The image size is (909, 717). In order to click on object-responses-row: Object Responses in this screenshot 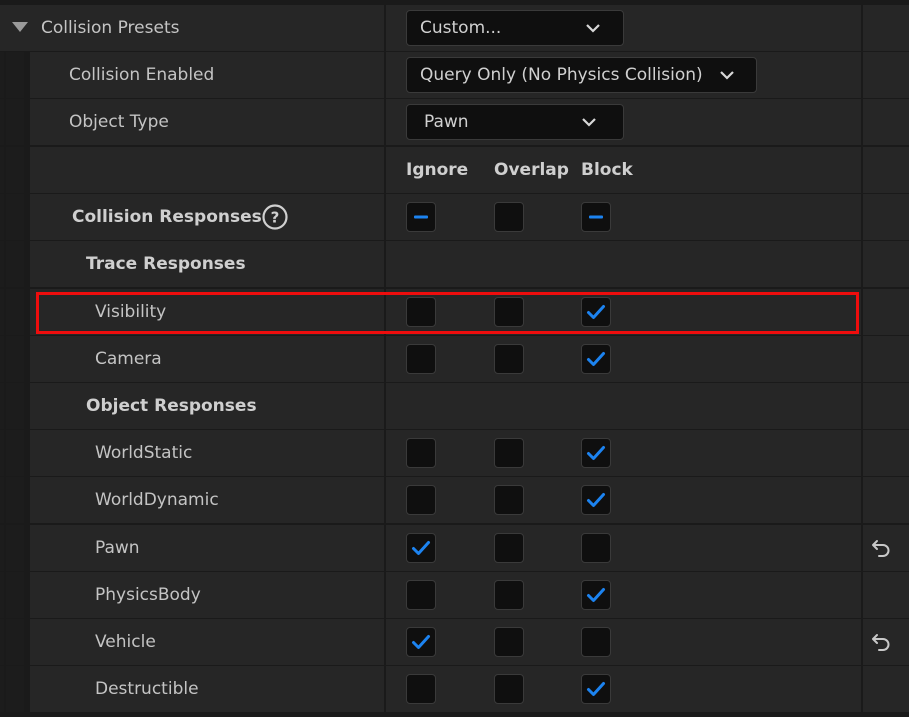, I will do `click(454, 406)`.